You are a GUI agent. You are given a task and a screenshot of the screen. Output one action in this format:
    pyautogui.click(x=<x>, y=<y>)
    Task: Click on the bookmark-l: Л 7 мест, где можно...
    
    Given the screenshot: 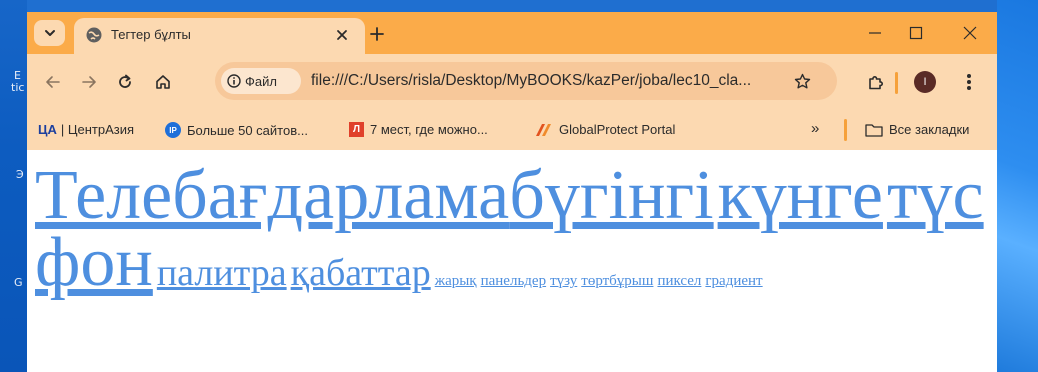 What is the action you would take?
    pyautogui.click(x=418, y=129)
    